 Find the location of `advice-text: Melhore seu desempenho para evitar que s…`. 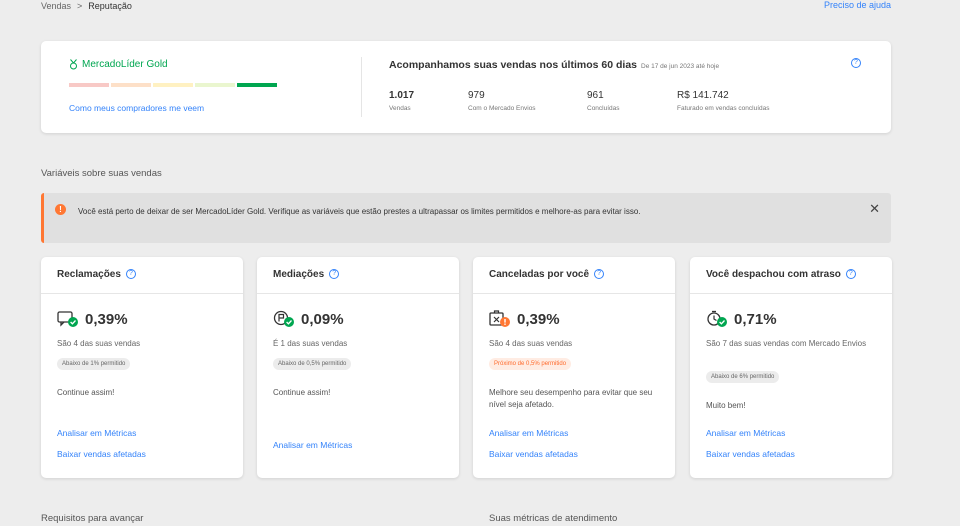

advice-text: Melhore seu desempenho para evitar que s… is located at coordinates (571, 398).